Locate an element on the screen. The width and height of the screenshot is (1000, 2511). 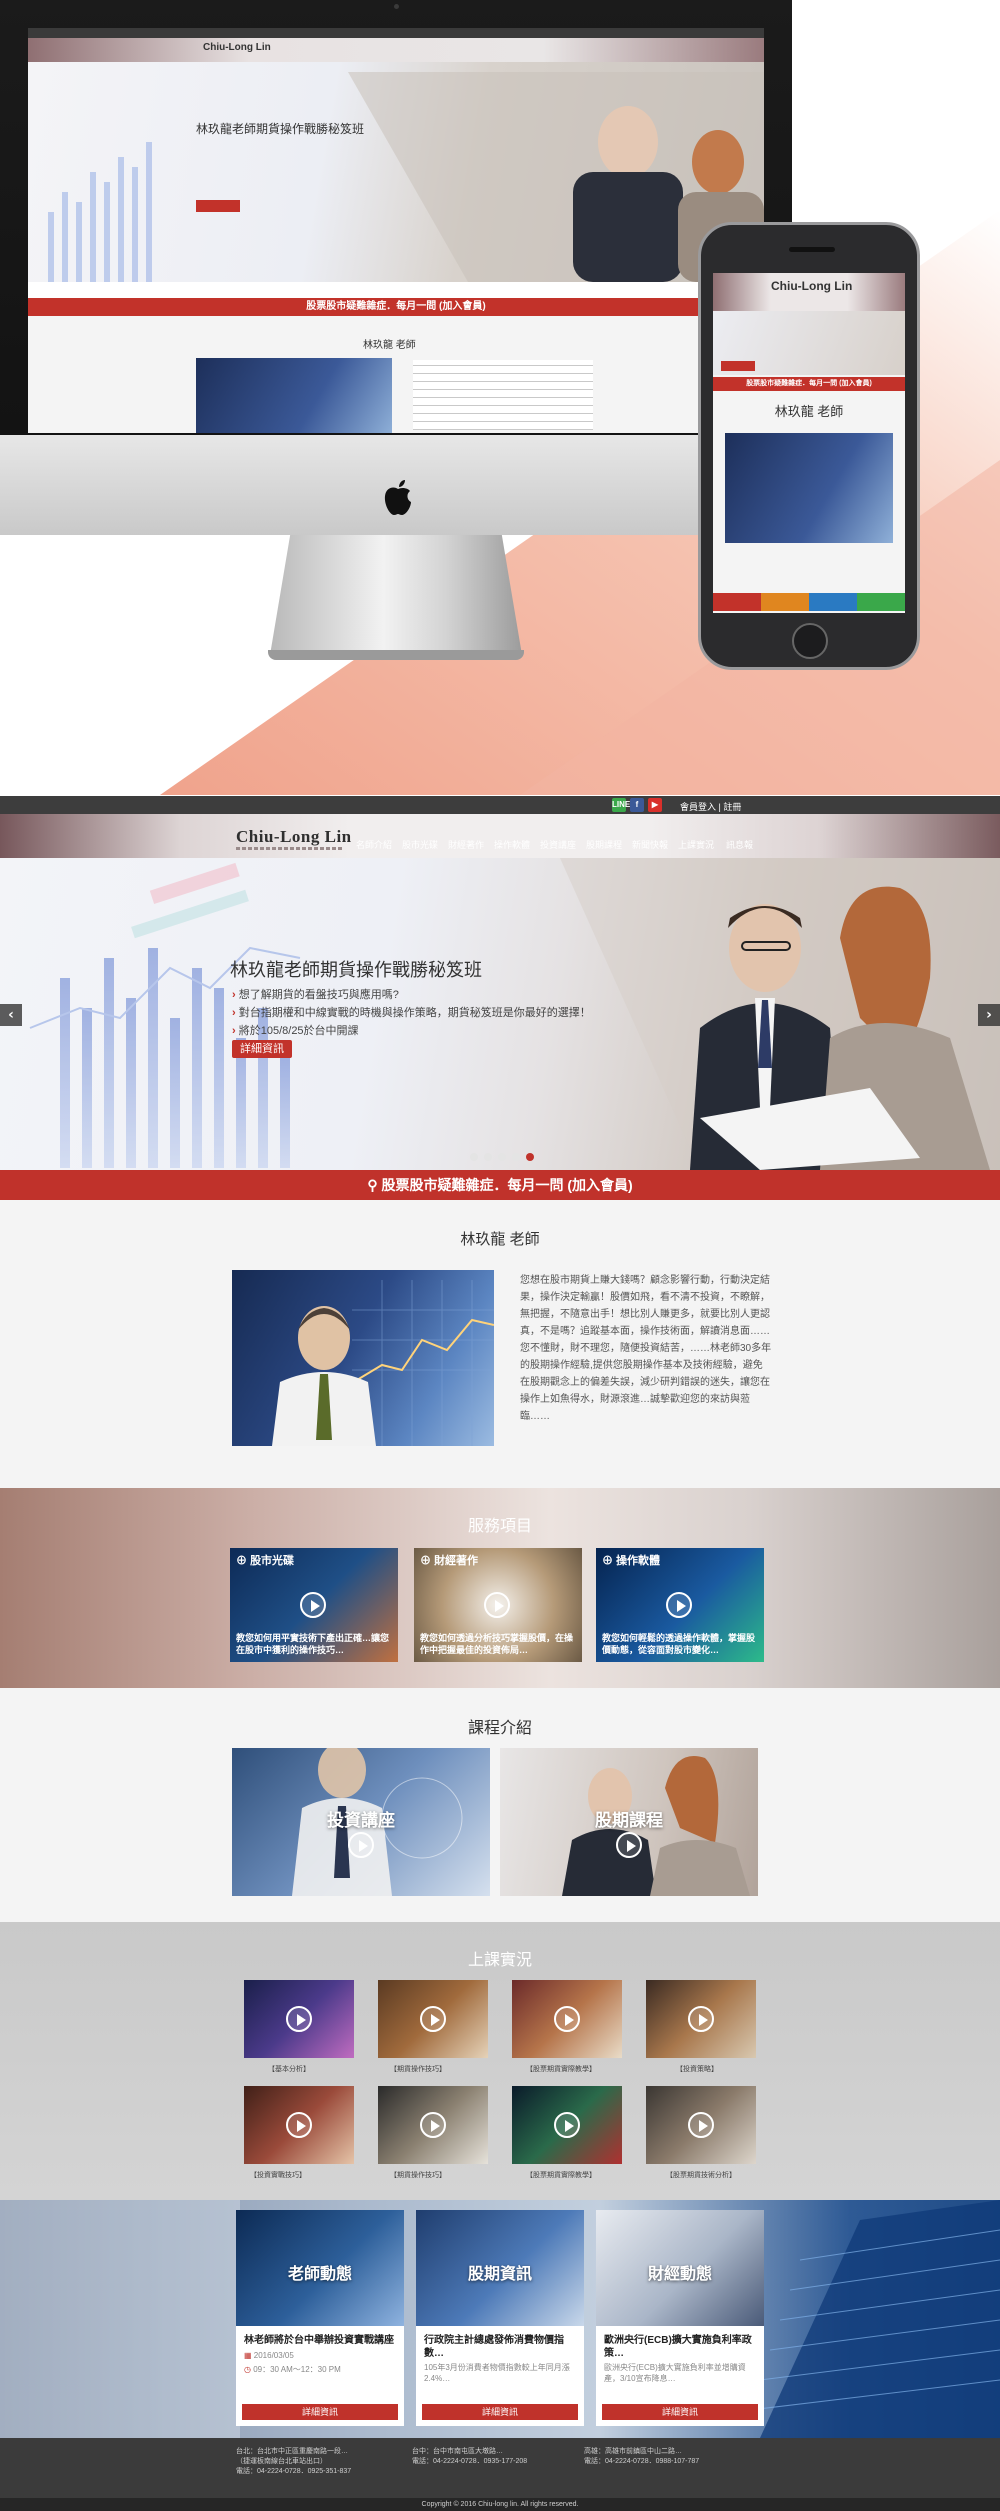
footer-line: 電話：04-2224-0728．0988-107-787 is located at coordinates (642, 2461).